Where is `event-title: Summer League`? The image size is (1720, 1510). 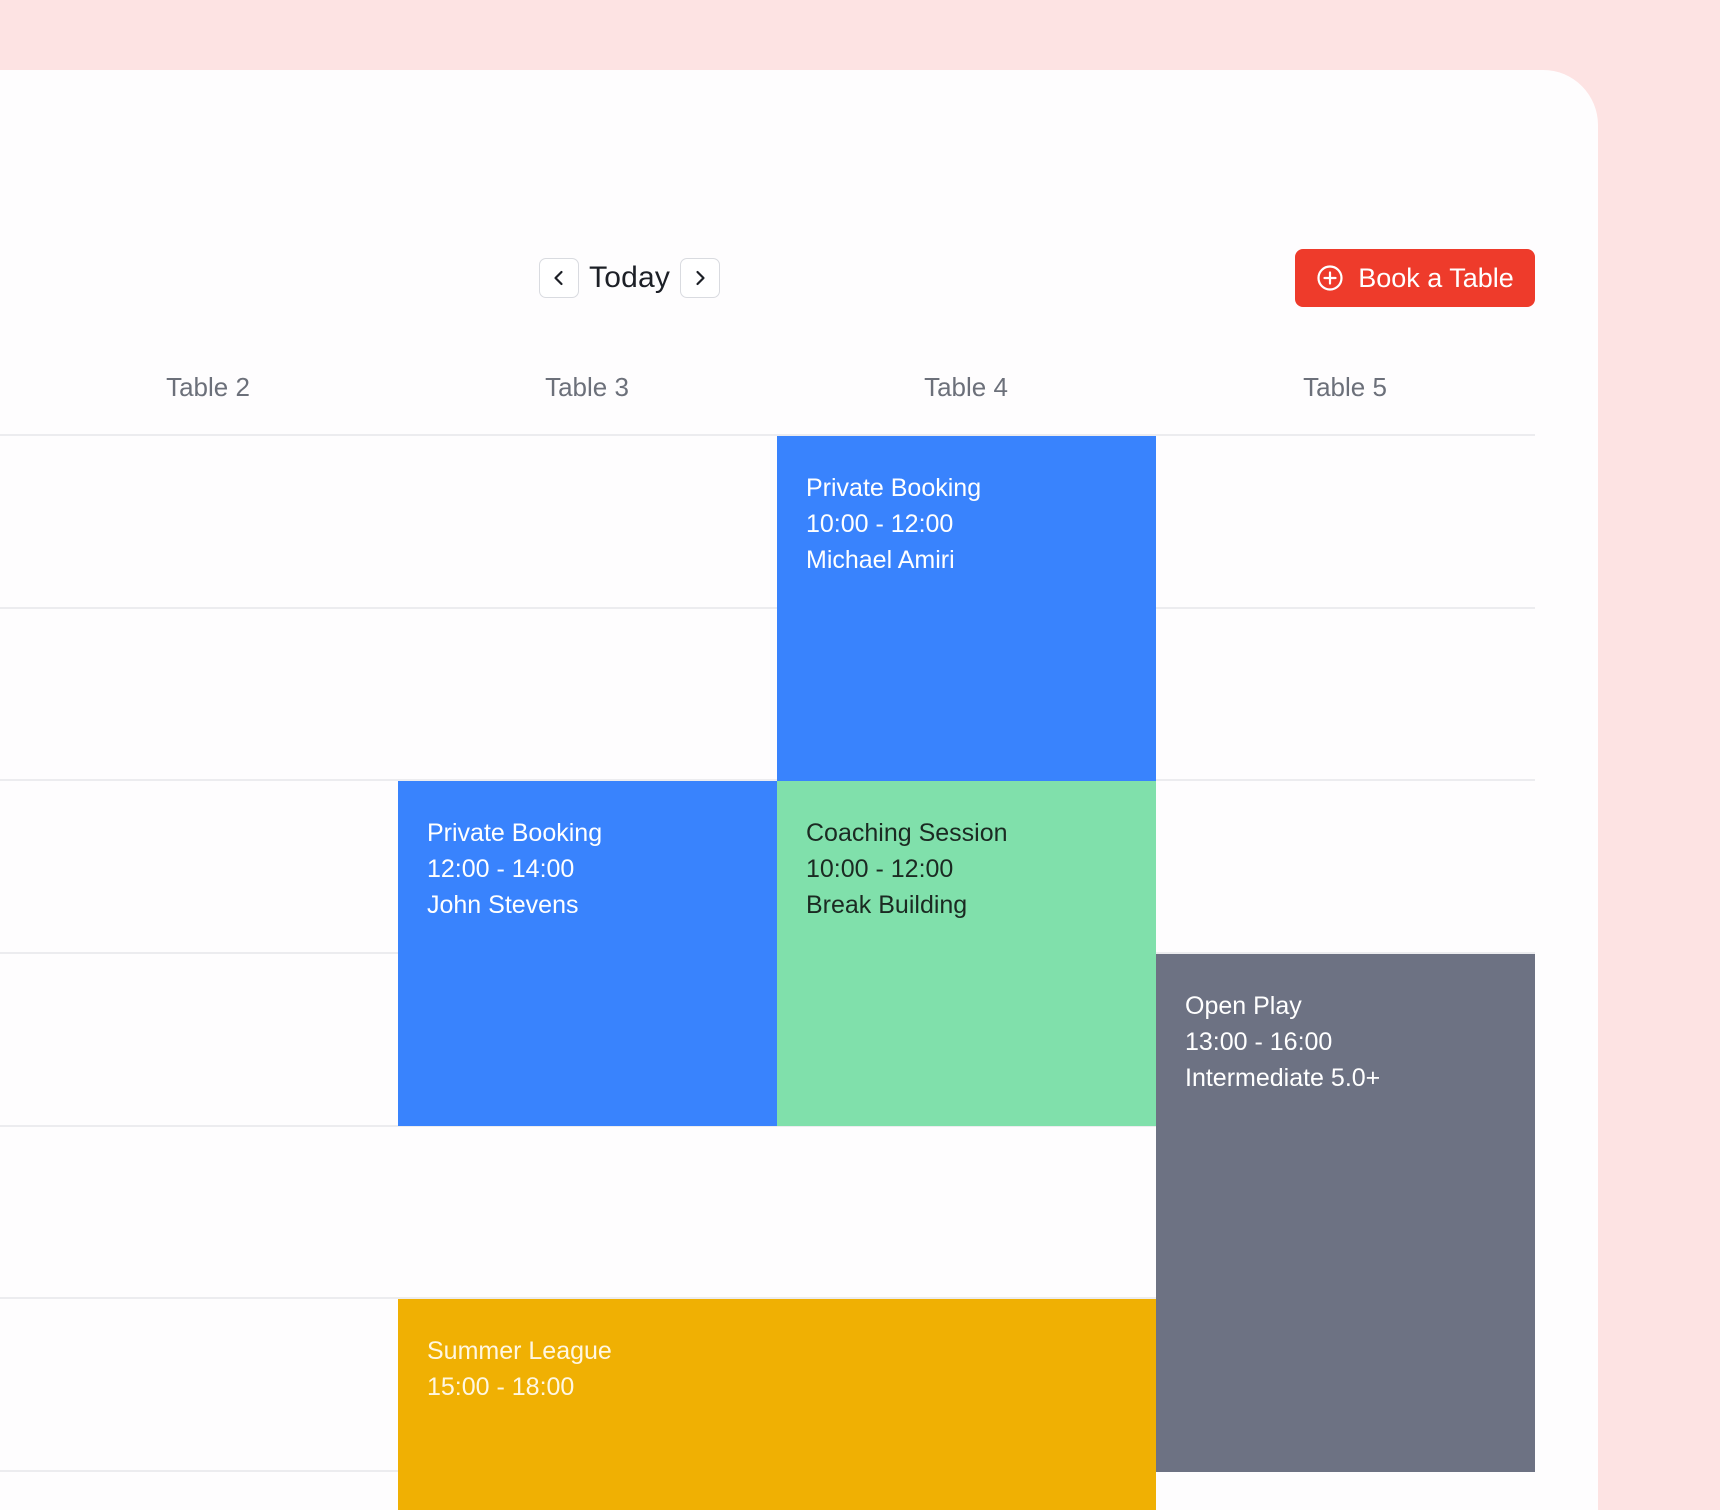
event-title: Summer League is located at coordinates (519, 1351).